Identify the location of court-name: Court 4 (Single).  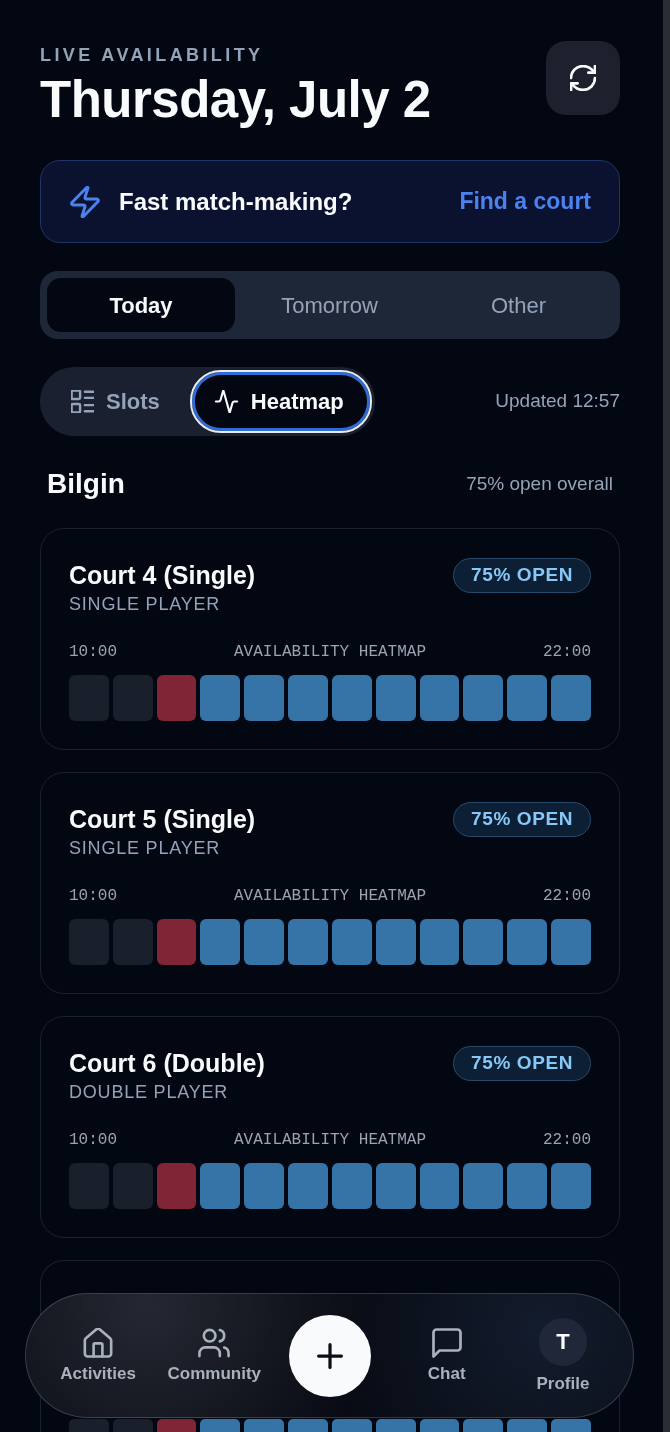
(162, 575).